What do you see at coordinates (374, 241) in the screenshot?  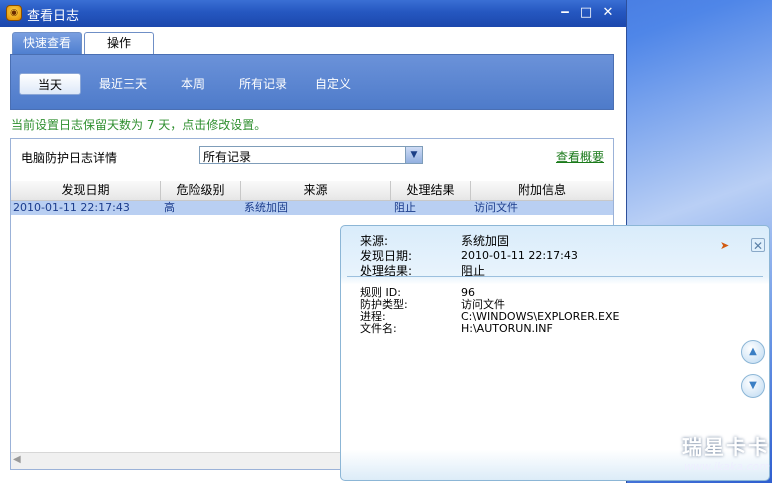 I see `popup-source-label: 来源:` at bounding box center [374, 241].